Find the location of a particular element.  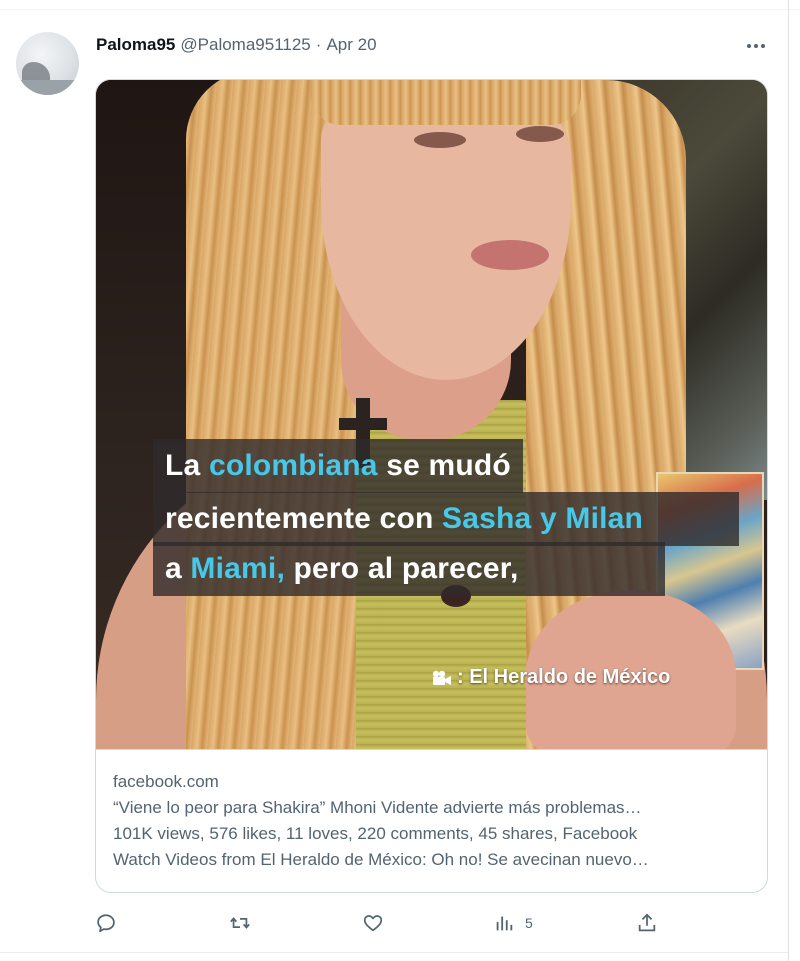

caption-line-3: a Miami, pero al parecer, is located at coordinates (409, 569).